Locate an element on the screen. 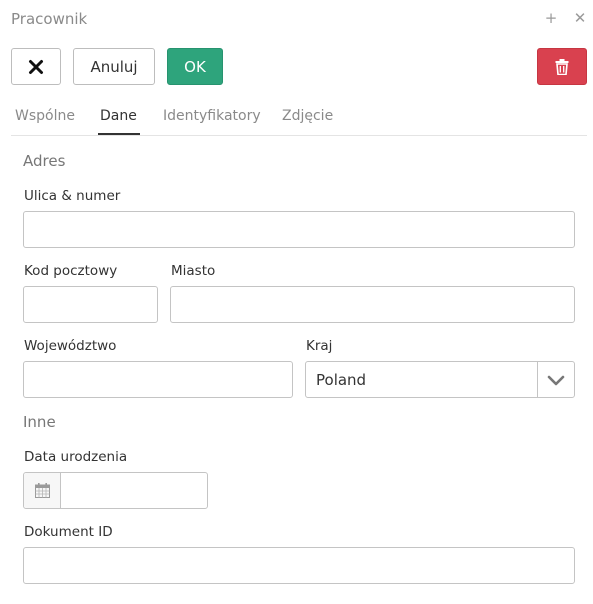  trash-icon is located at coordinates (562, 66).